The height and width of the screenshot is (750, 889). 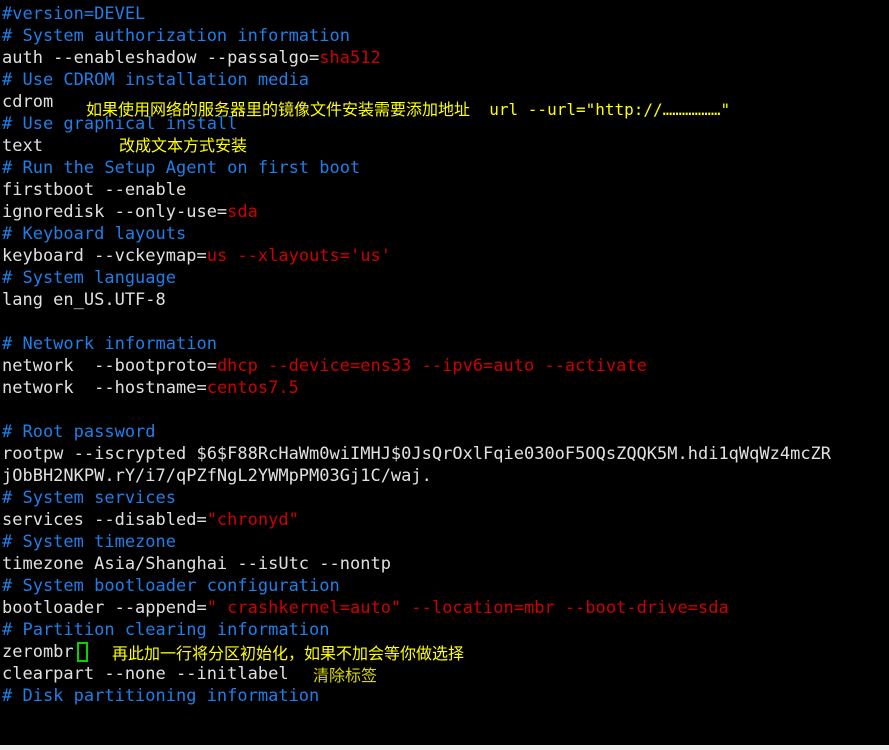 What do you see at coordinates (445, 124) in the screenshot?
I see `text-line: # Use graphical install` at bounding box center [445, 124].